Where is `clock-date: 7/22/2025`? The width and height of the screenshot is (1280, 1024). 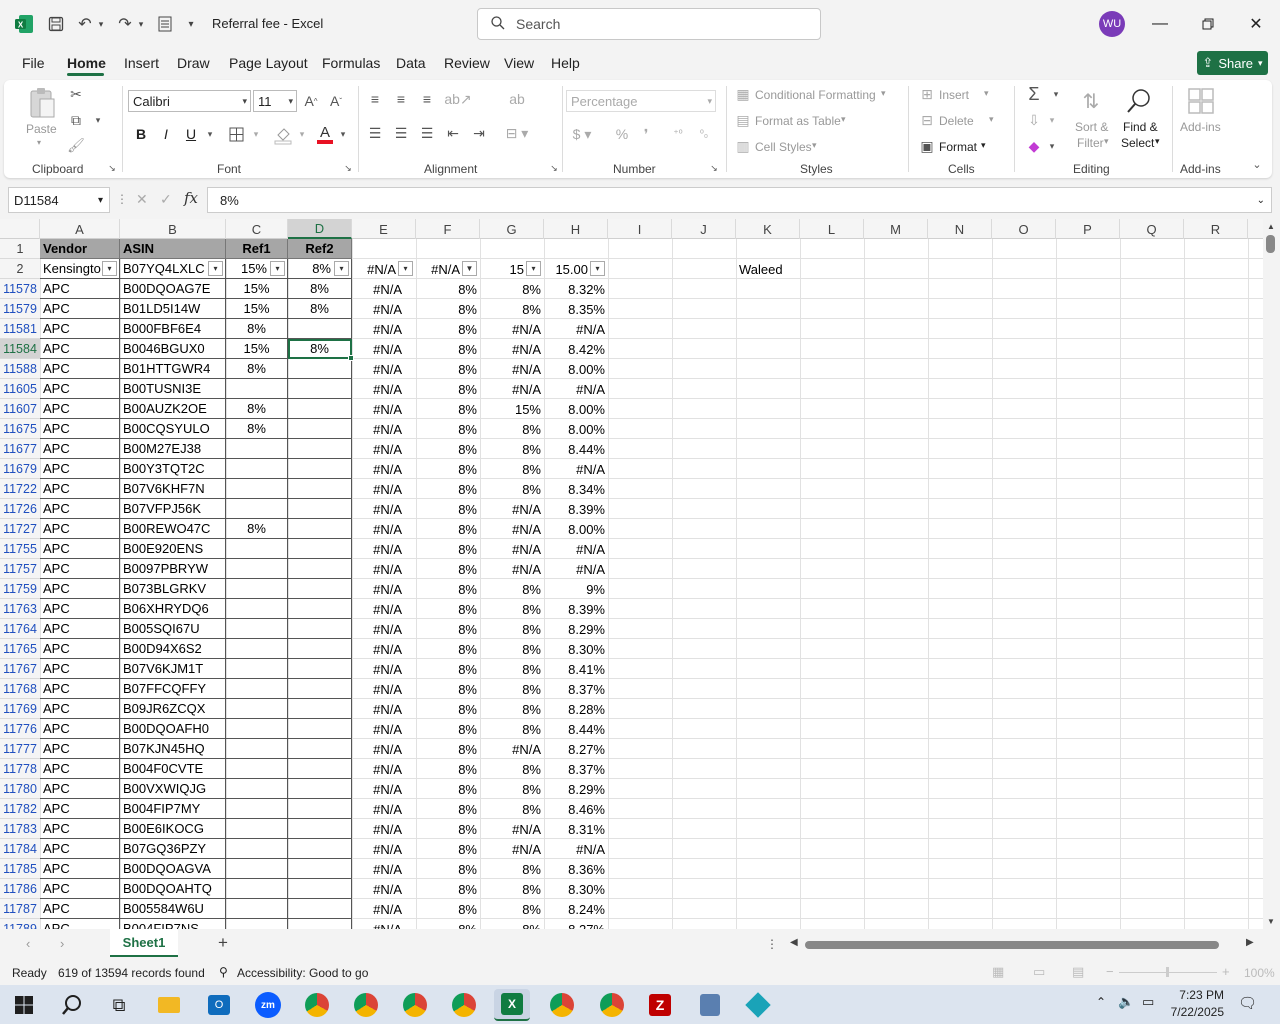
clock-date: 7/22/2025 is located at coordinates (1195, 1012).